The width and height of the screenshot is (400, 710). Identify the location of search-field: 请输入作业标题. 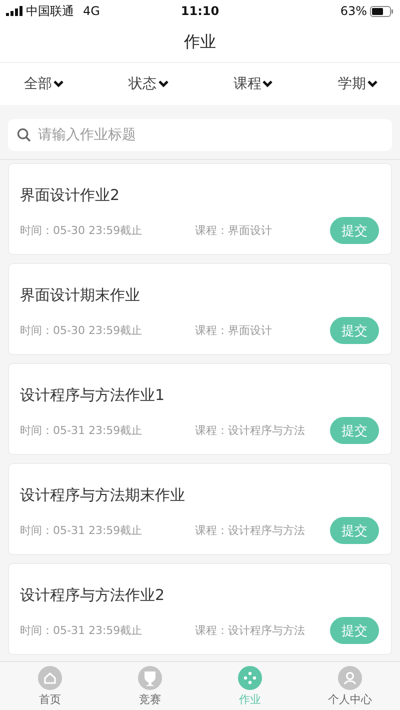
(200, 135).